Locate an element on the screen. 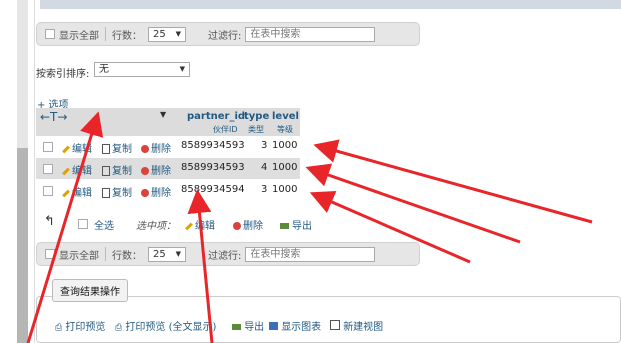 This screenshot has height=343, width=621. column-reorder-arrows-icon: ←T→ is located at coordinates (53, 117).